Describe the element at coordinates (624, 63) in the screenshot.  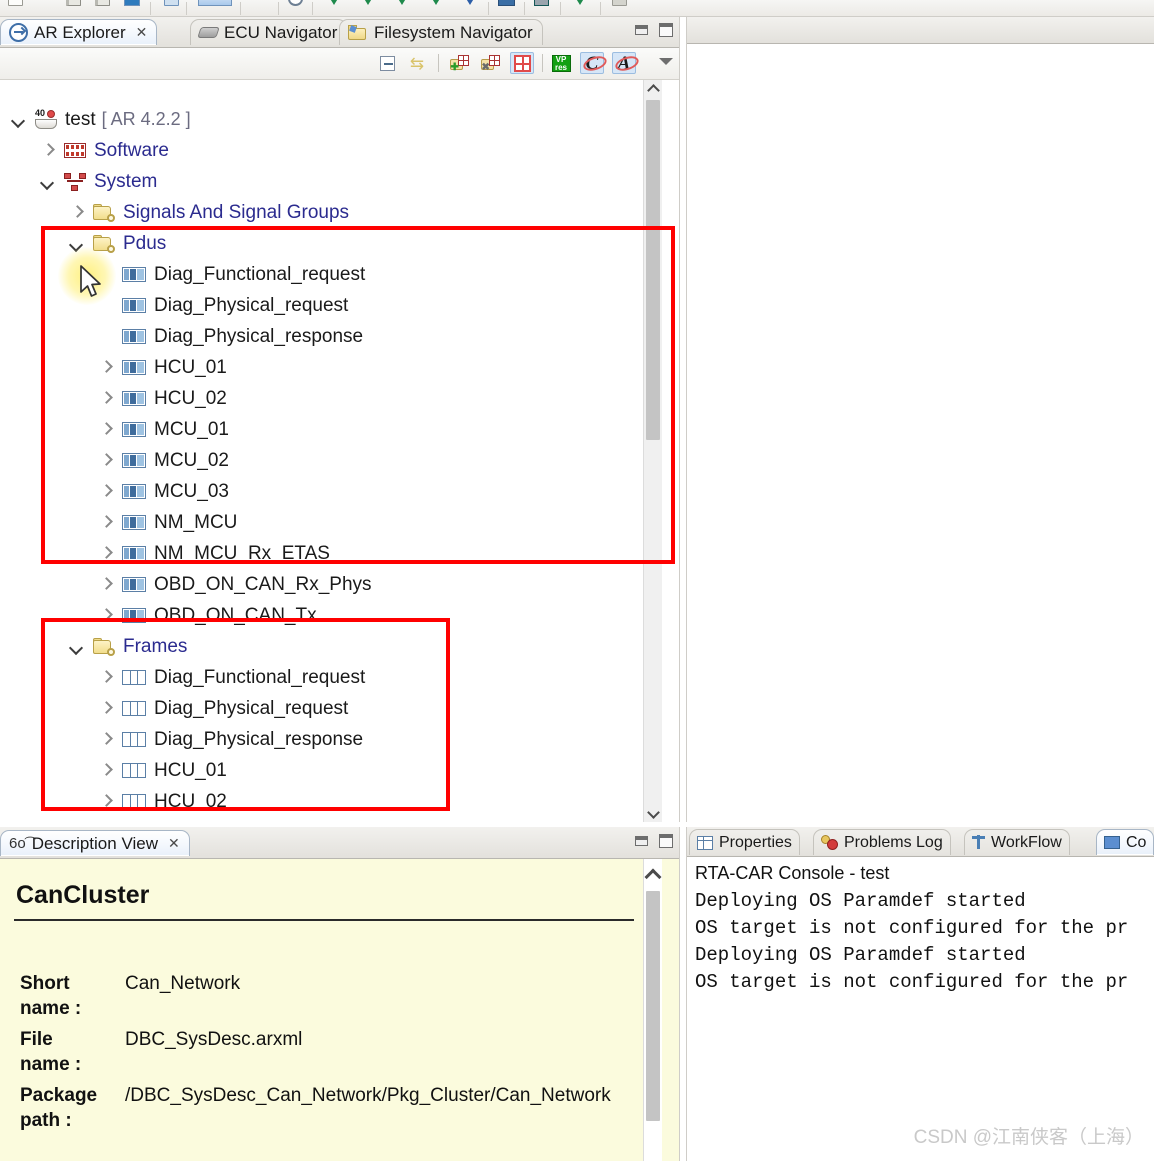
I see `a-variant-button: A` at that location.